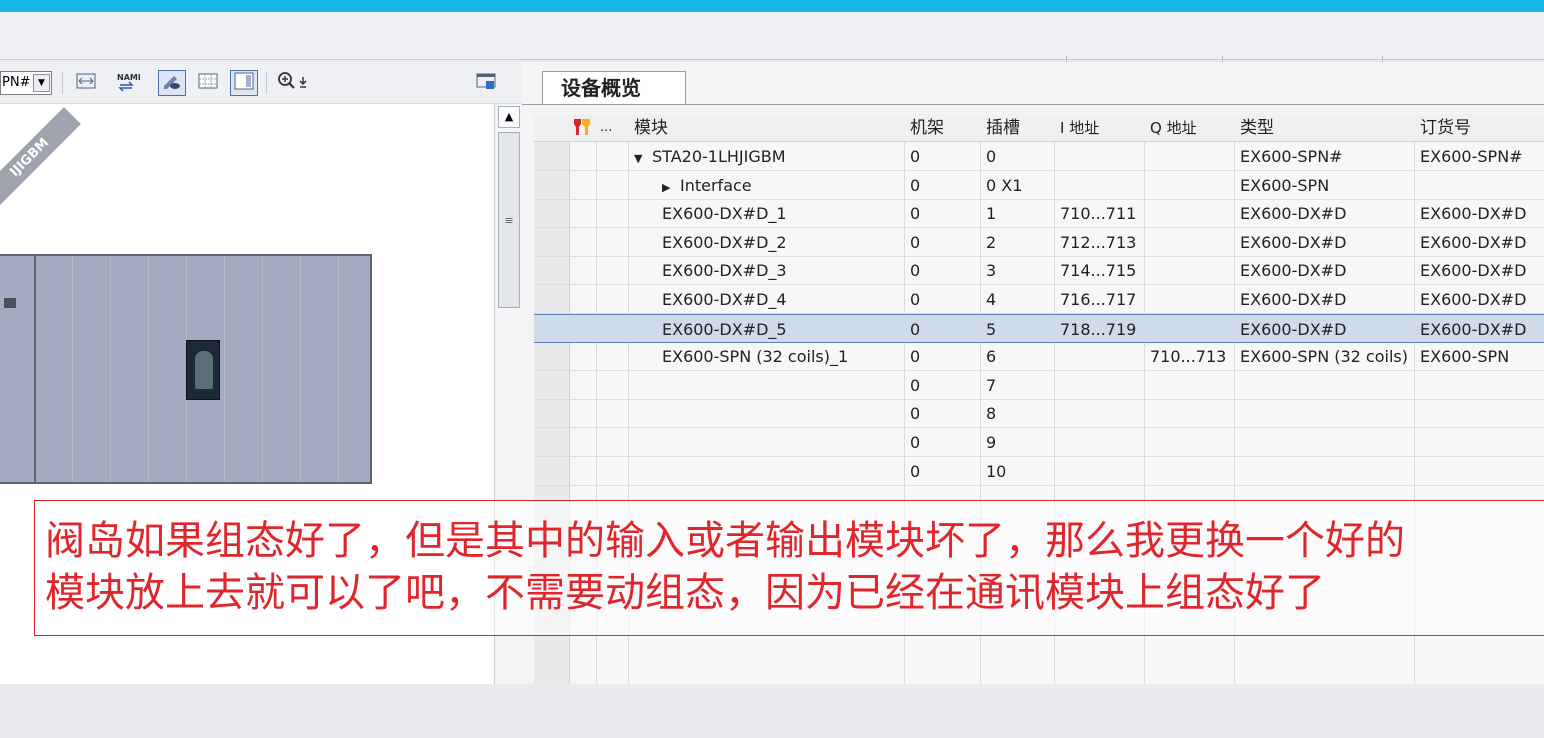 This screenshot has height=738, width=1544. I want to click on table-cell: EX600-DX#D_4, so click(724, 299).